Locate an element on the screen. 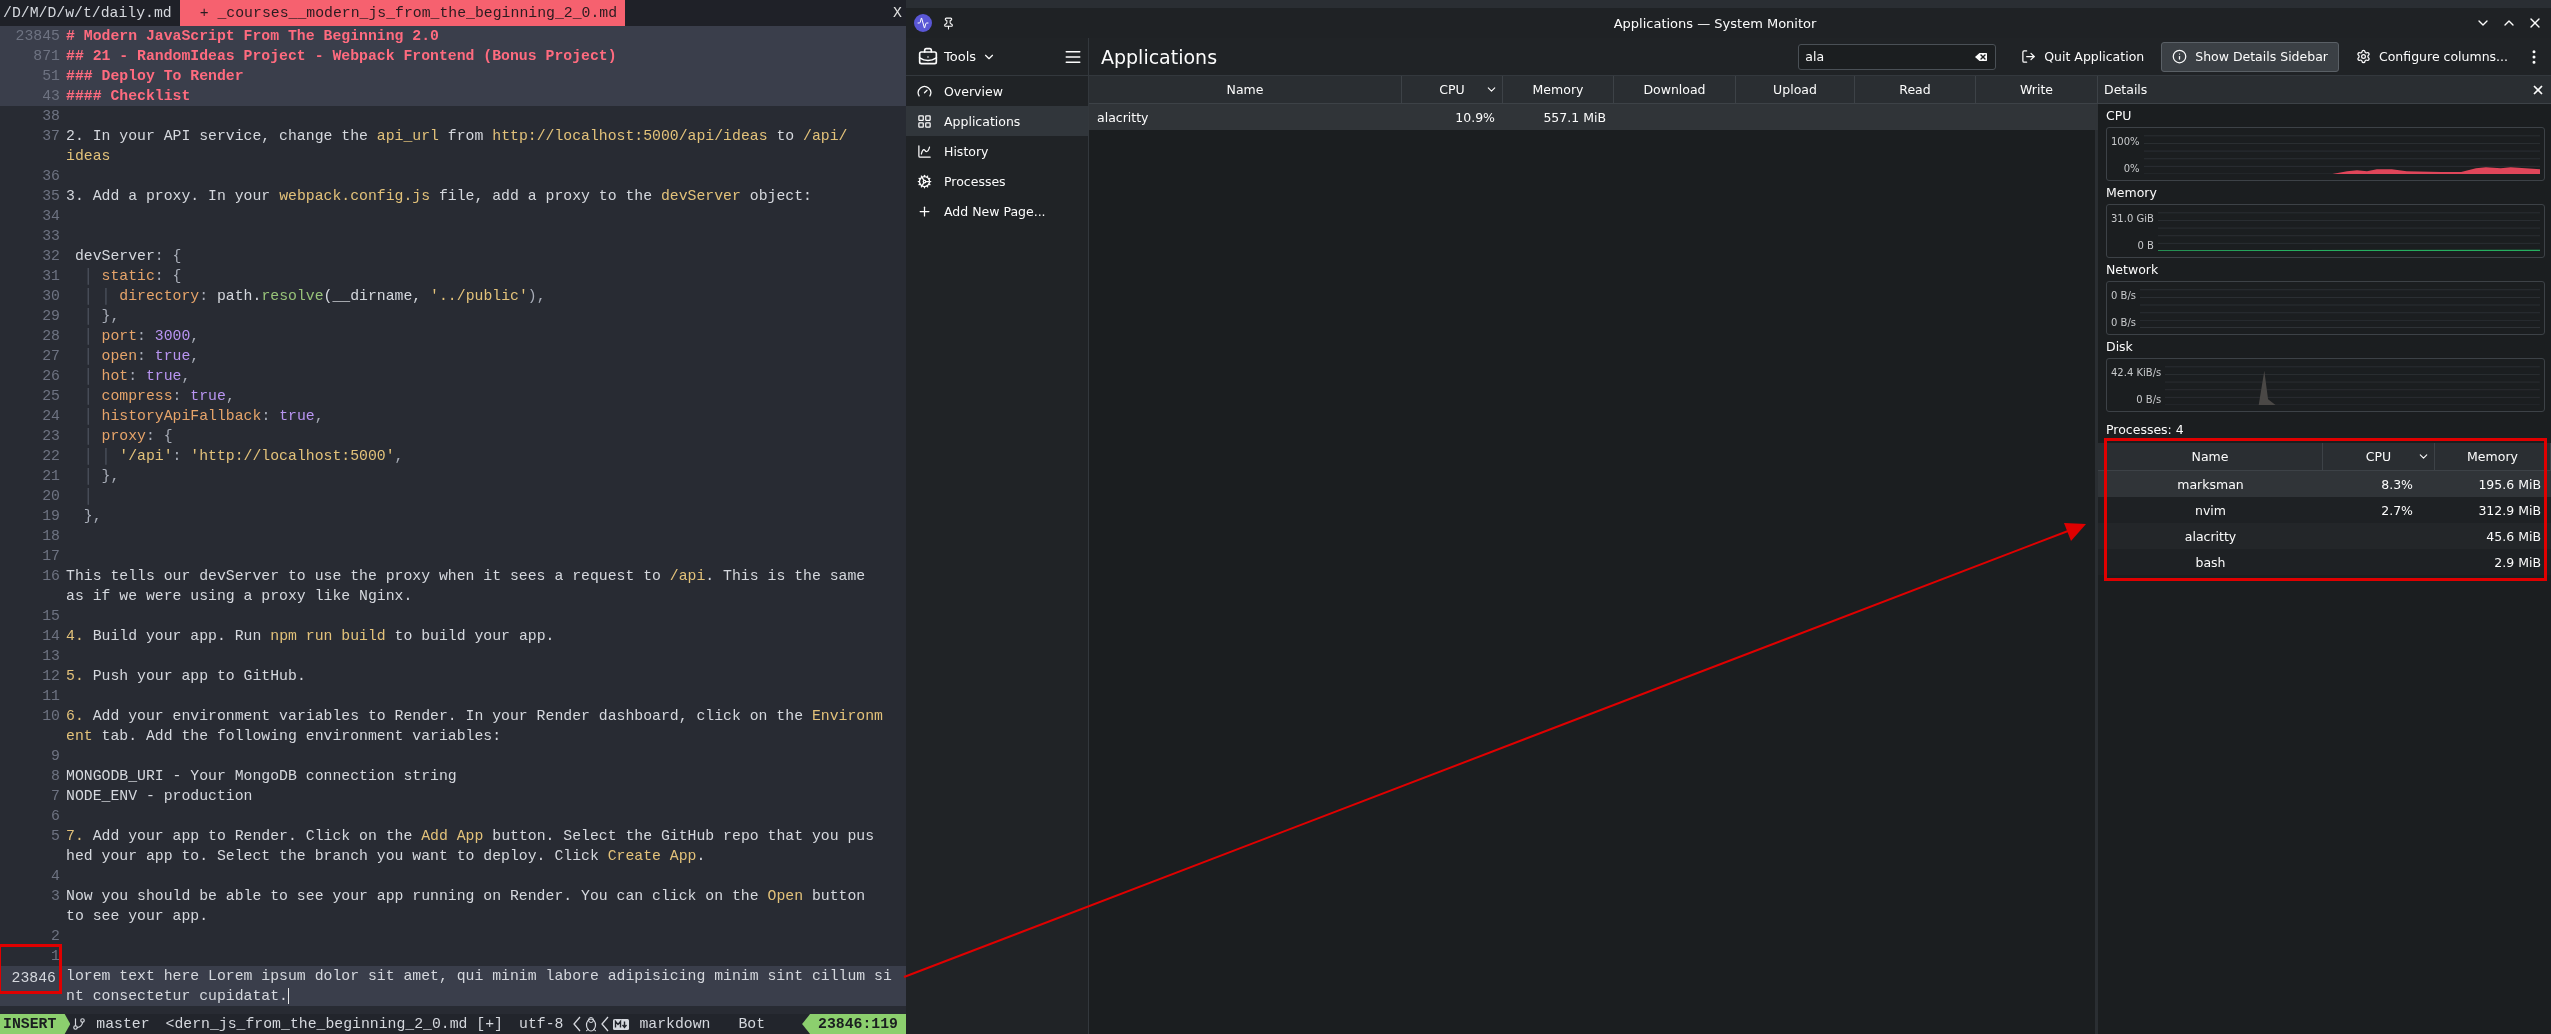 The image size is (2551, 1034). column-header: Write is located at coordinates (2037, 90).